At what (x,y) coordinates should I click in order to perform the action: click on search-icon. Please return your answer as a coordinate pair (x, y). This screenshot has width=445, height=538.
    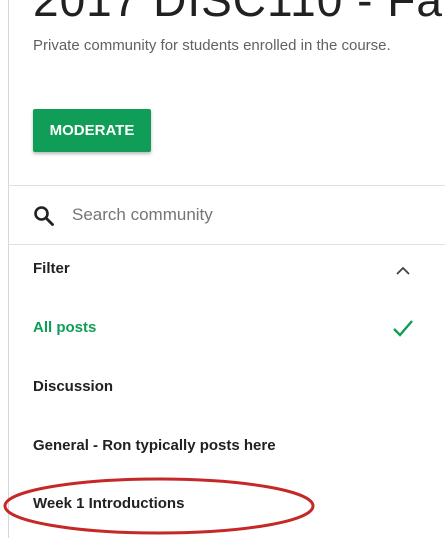
    Looking at the image, I should click on (44, 216).